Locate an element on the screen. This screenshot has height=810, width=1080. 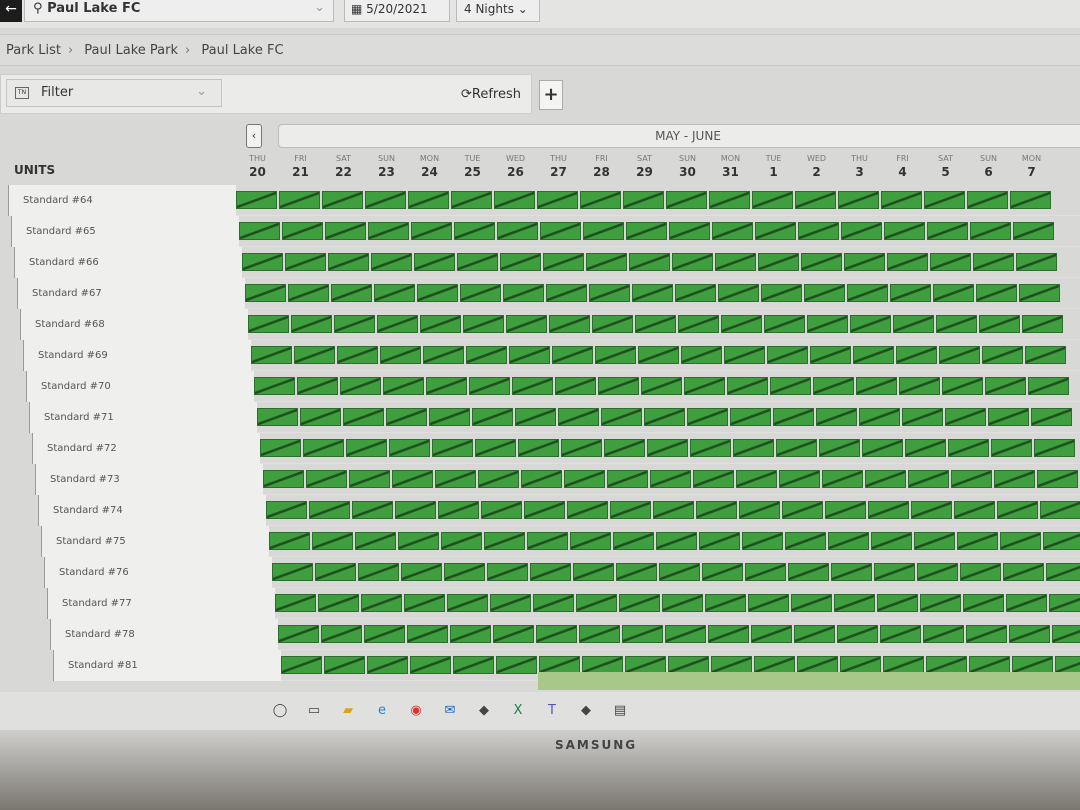
location-select: ⚲ Paul Lake FC ⌄ is located at coordinates (179, 11).